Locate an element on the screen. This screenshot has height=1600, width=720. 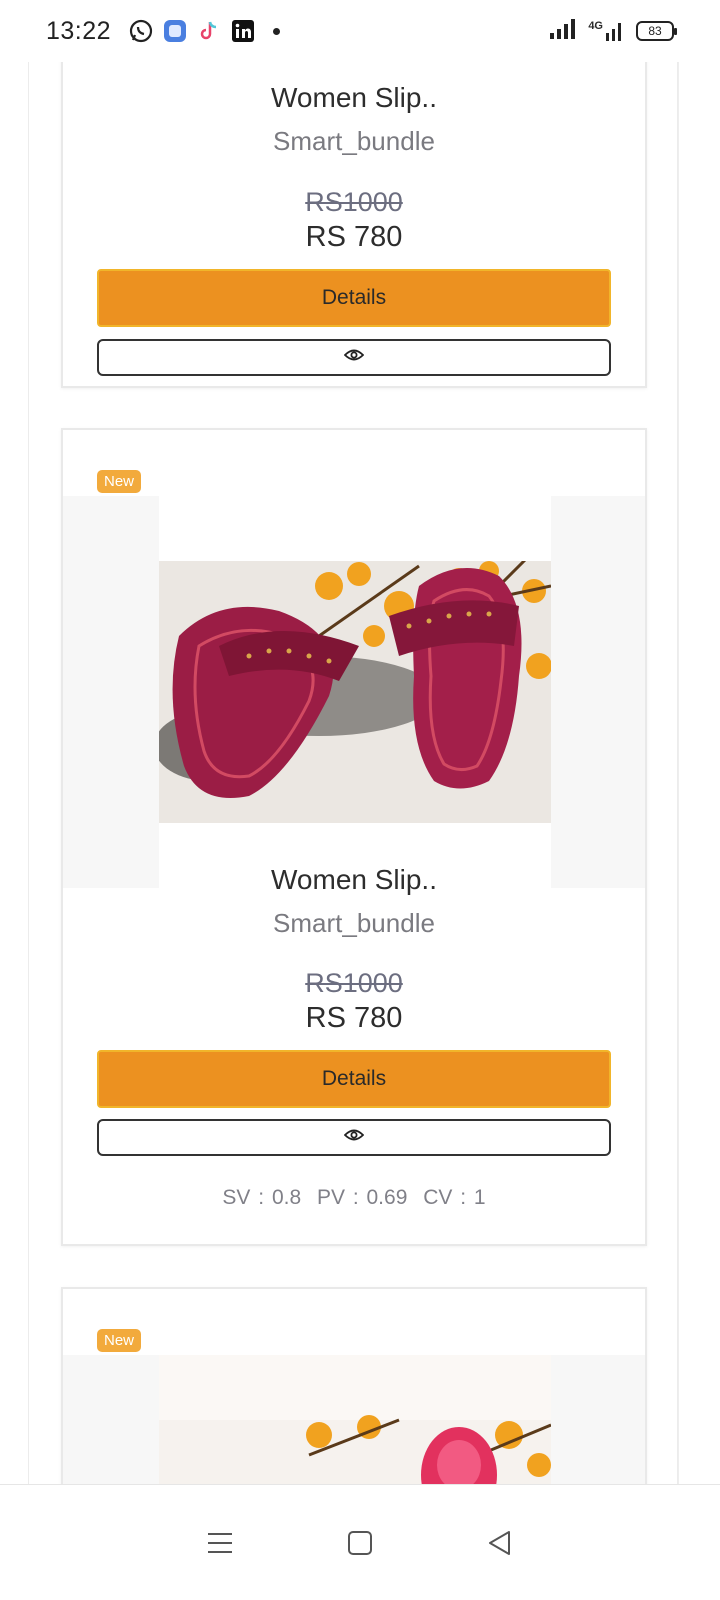
notification-icons is located at coordinates (205, 31).